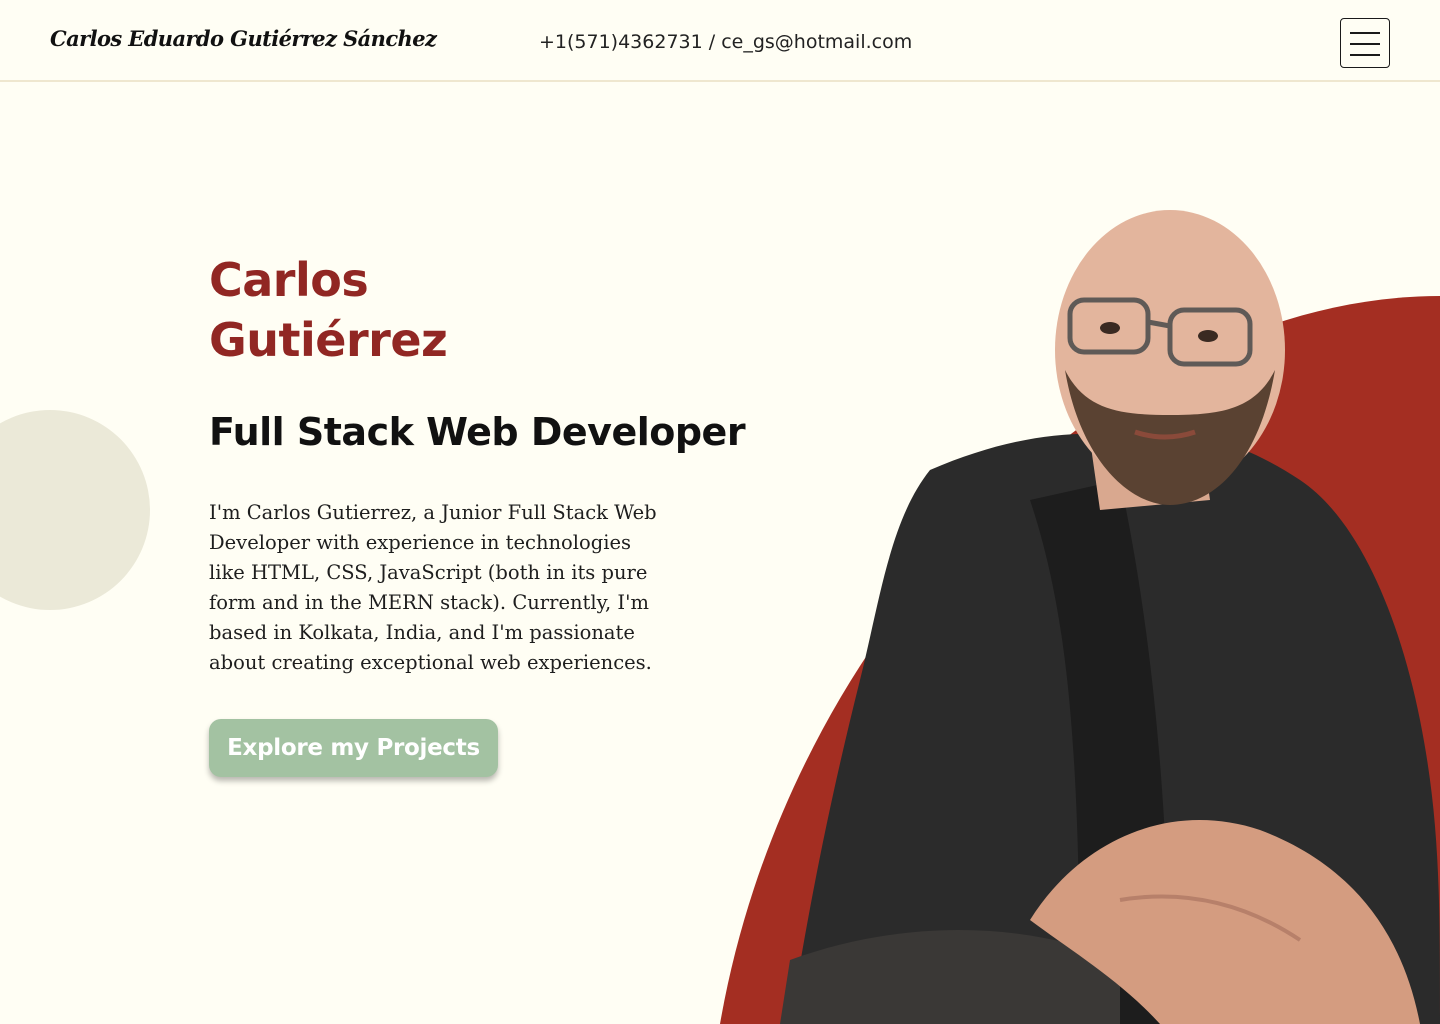 The image size is (1440, 1024). Describe the element at coordinates (477, 432) in the screenshot. I see `hero-role: Full Stack Web Developer` at that location.